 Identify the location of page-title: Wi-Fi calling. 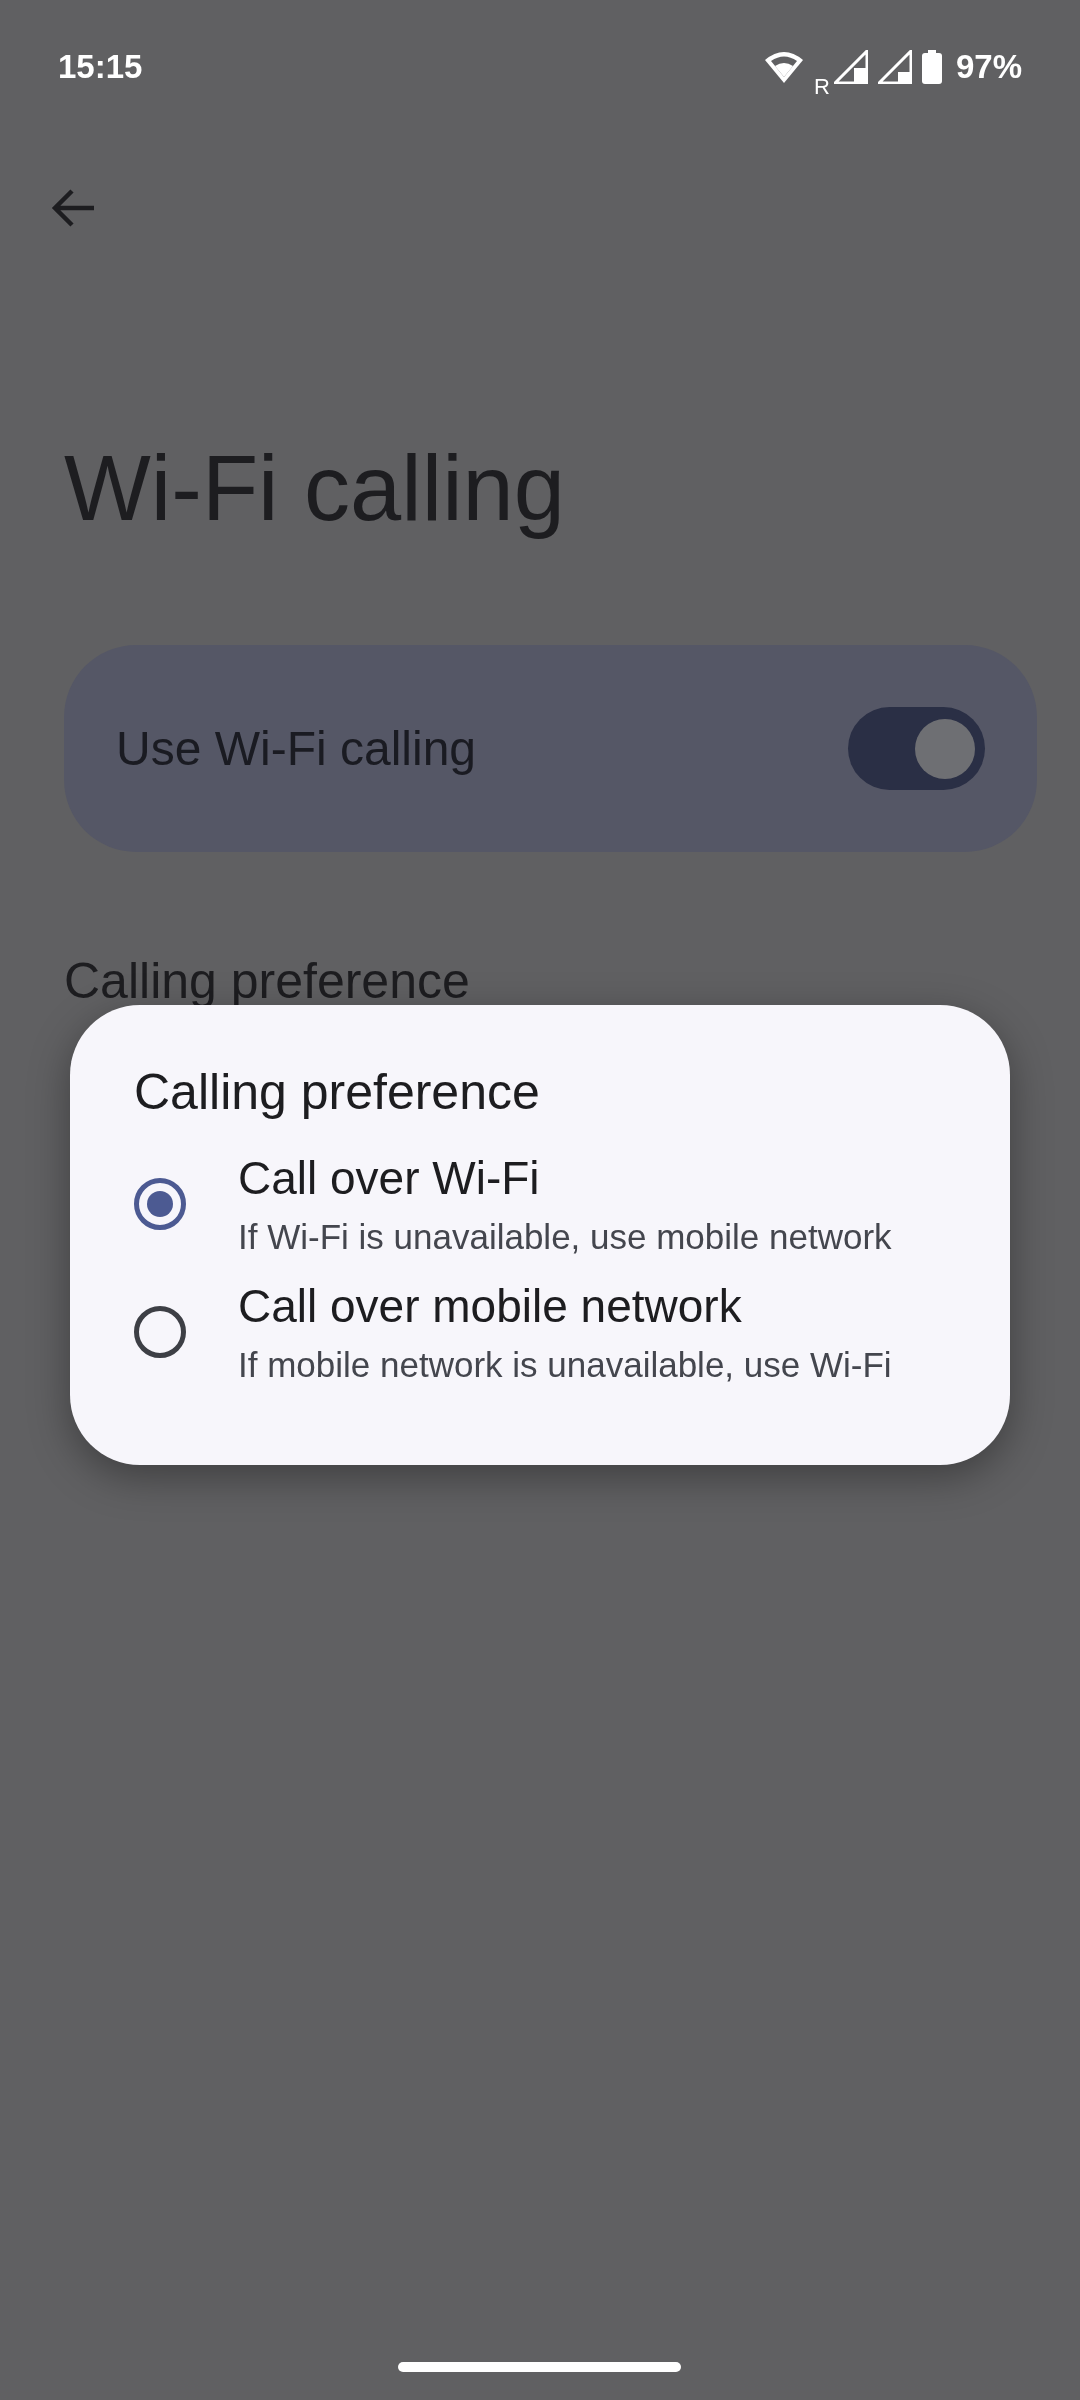
(315, 488).